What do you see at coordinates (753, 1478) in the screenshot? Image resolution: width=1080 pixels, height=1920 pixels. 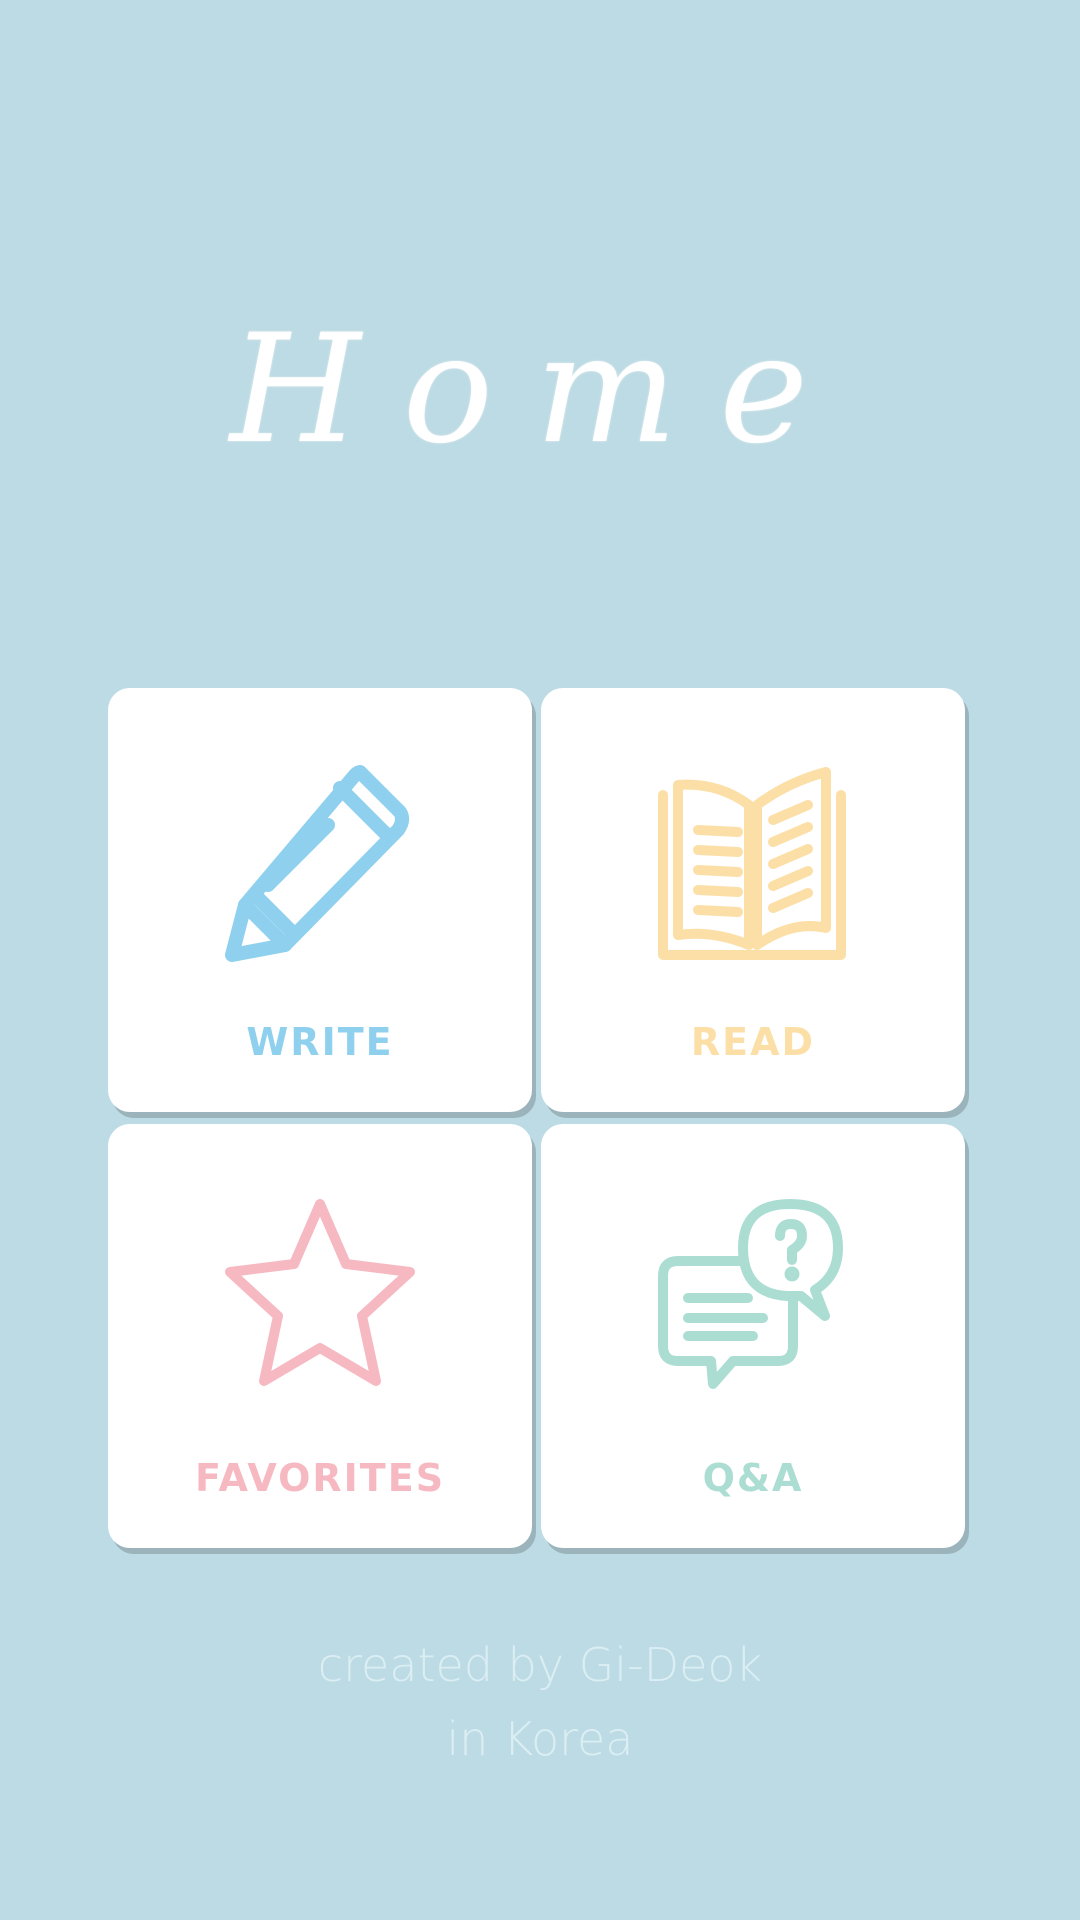 I see `qa-label: Q&A` at bounding box center [753, 1478].